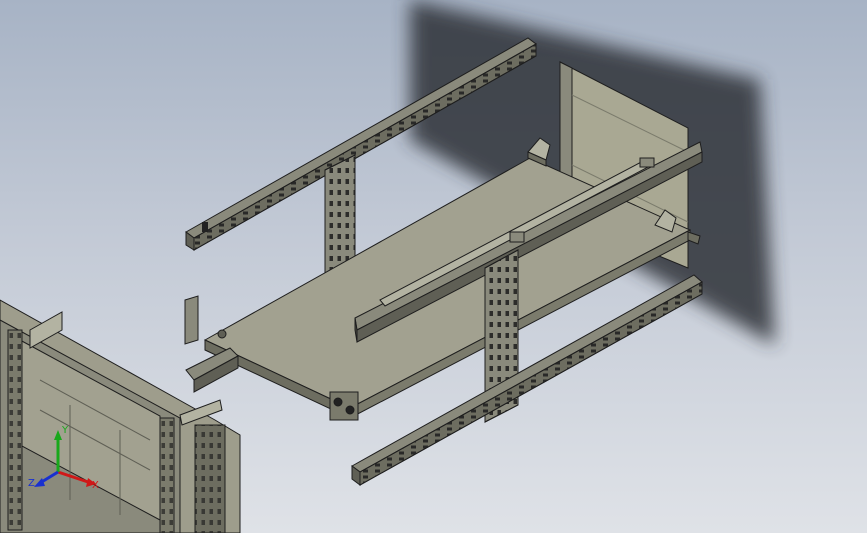 The image size is (867, 533). I want to click on y-axis-label: Y, so click(65, 430).